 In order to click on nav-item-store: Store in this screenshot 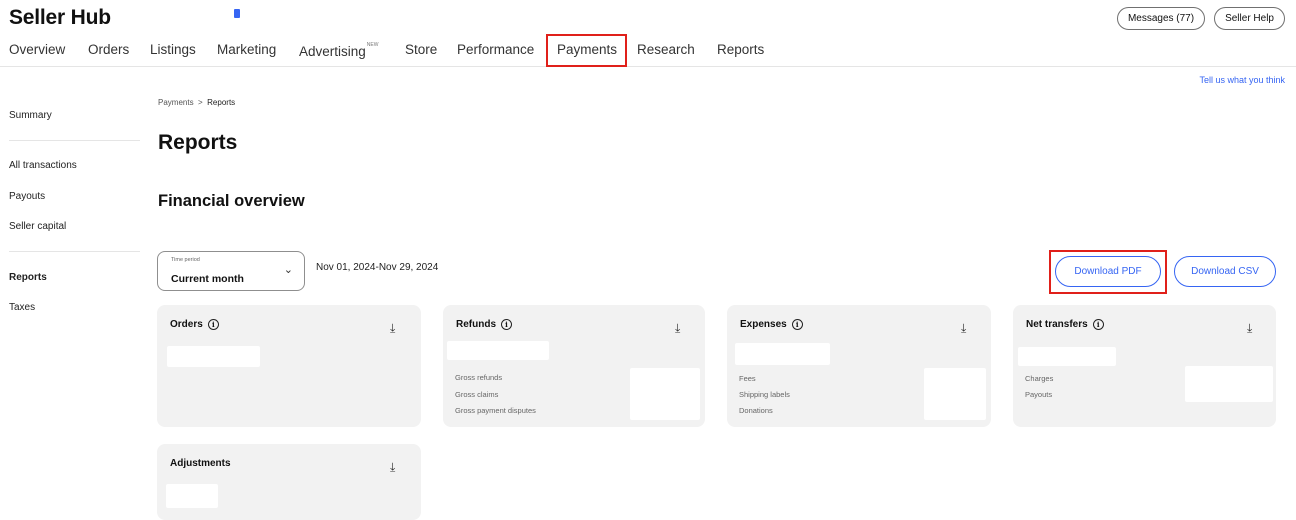, I will do `click(421, 49)`.